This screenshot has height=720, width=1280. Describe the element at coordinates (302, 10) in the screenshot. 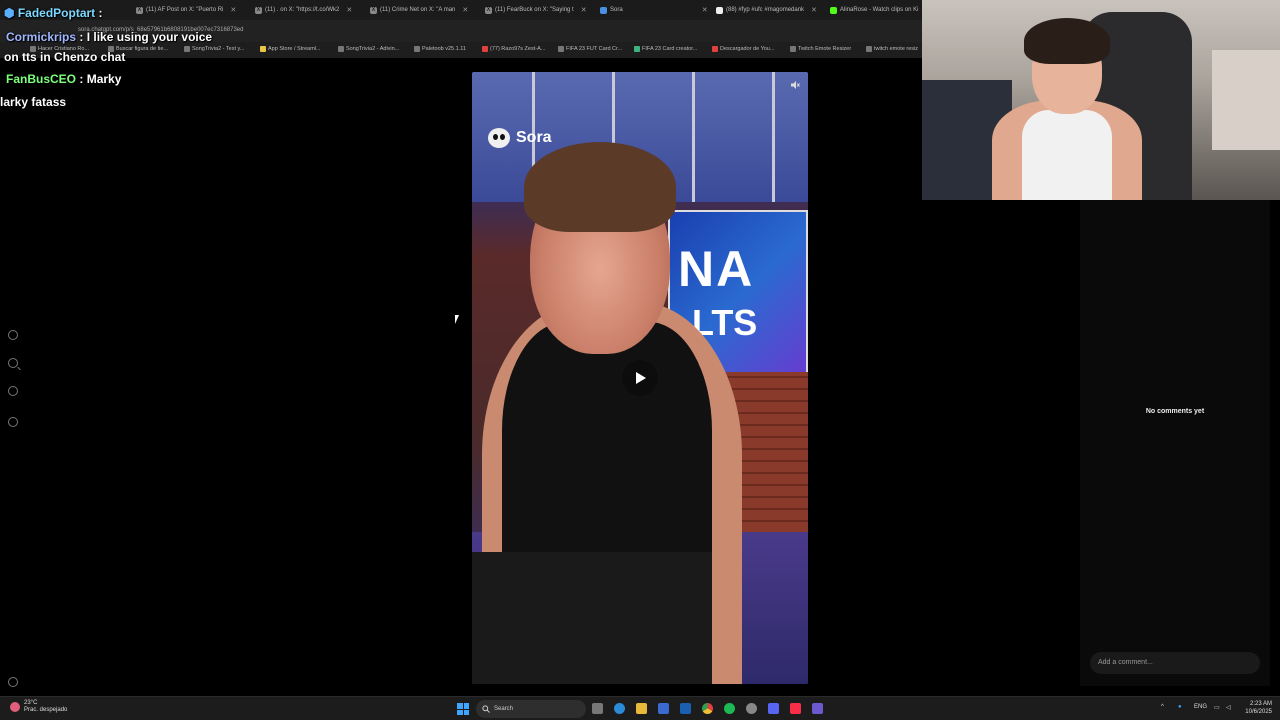

I see `tab-label: (11) . on X: "https://t.co/Wk2` at that location.